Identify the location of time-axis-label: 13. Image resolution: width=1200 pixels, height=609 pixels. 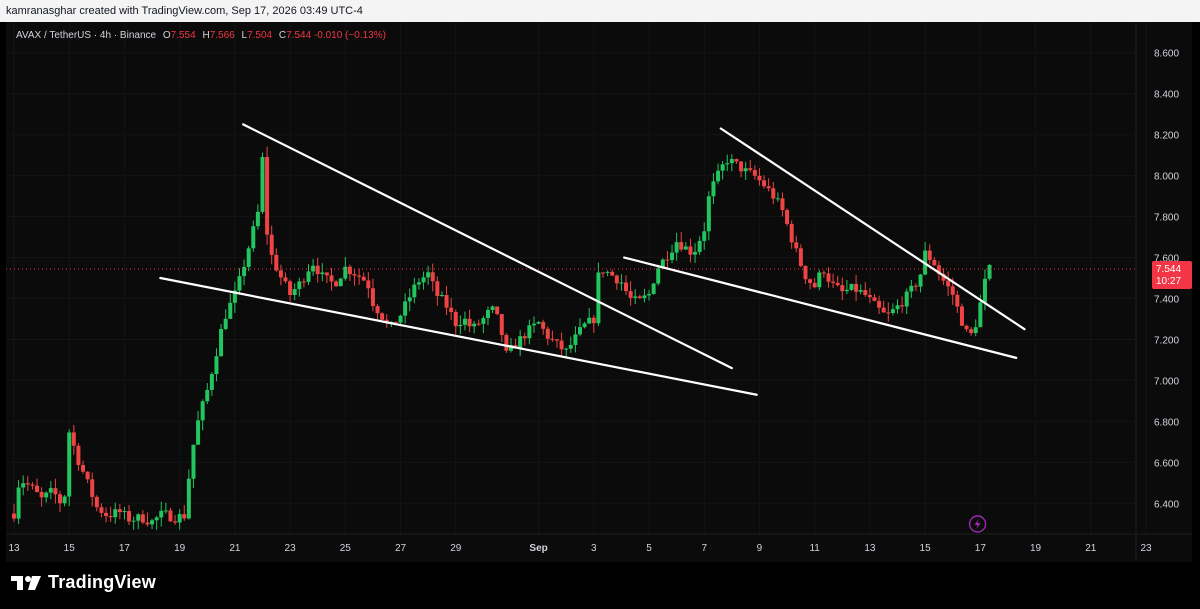
(14, 548).